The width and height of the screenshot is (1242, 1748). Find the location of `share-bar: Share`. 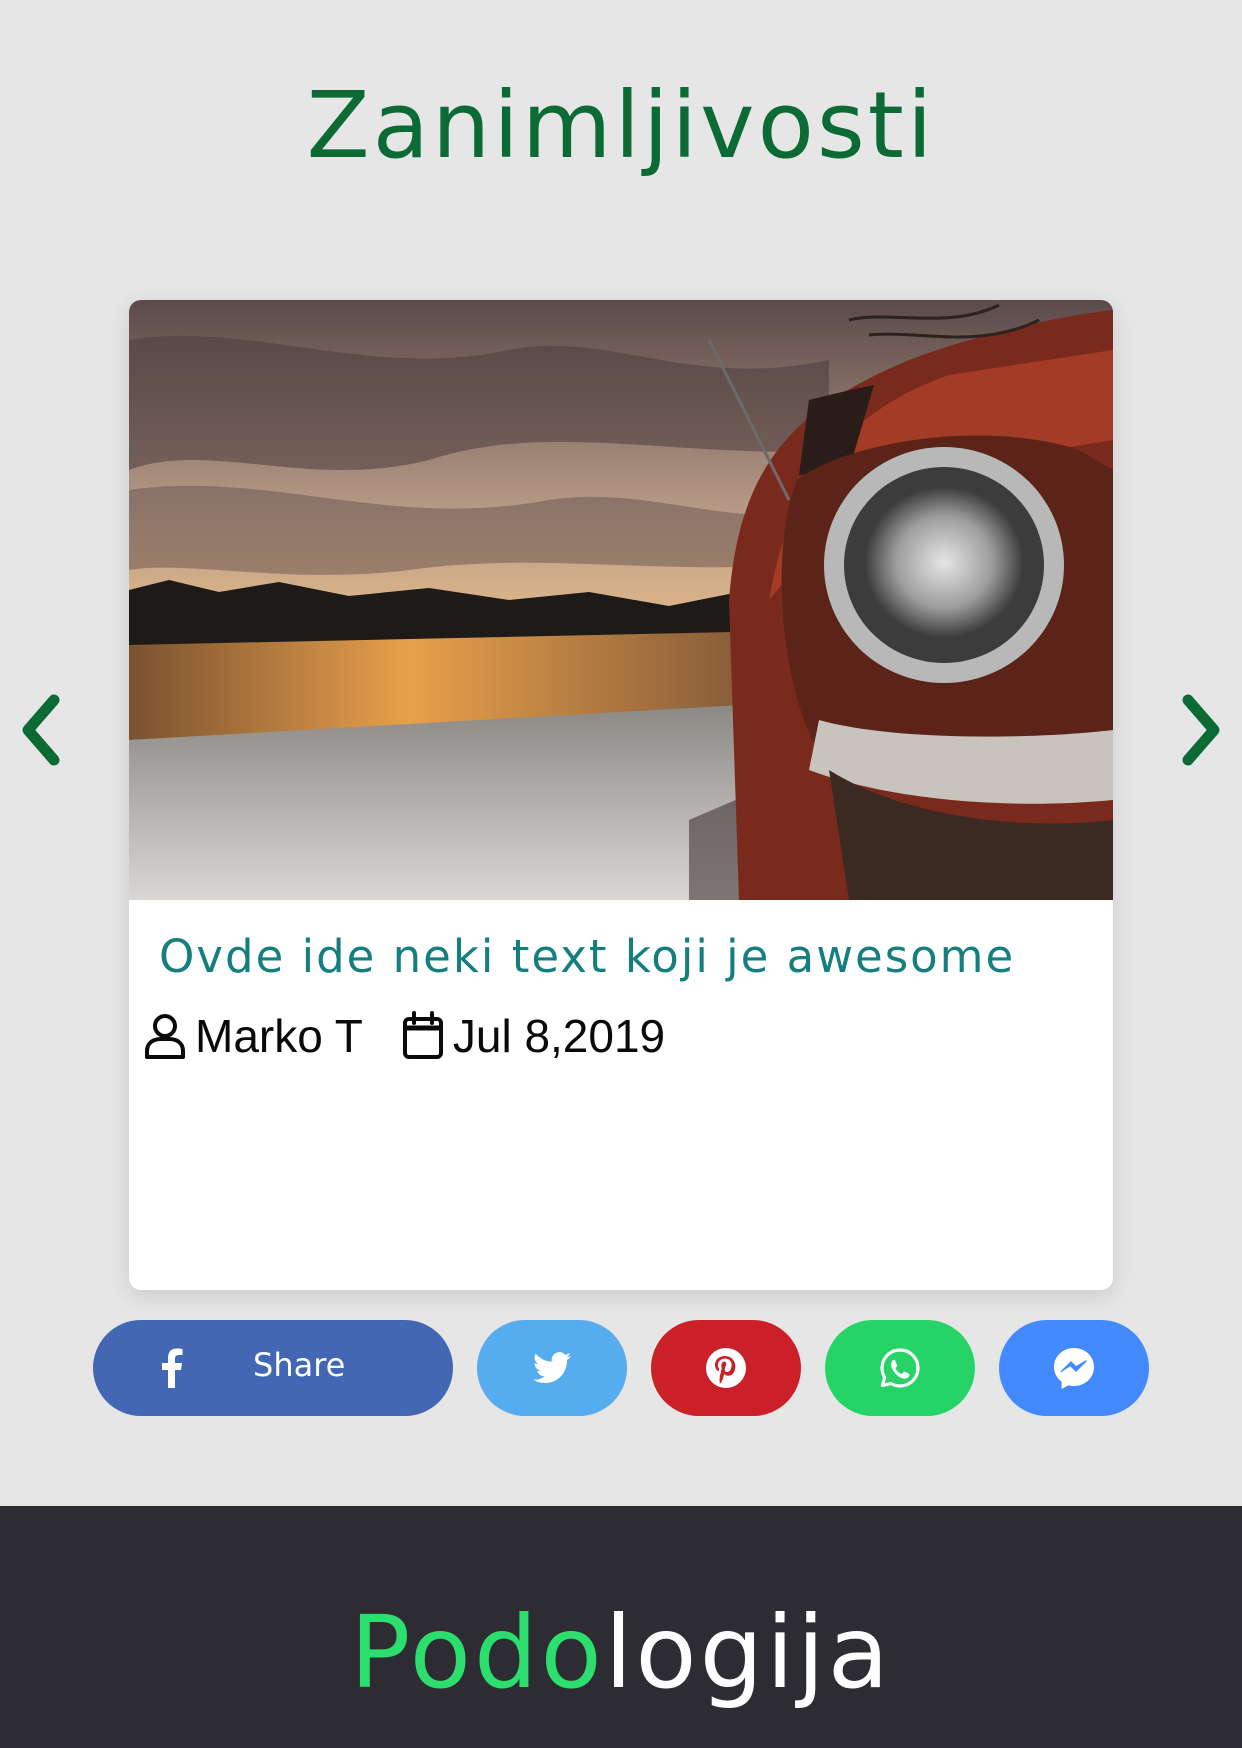

share-bar: Share is located at coordinates (621, 1368).